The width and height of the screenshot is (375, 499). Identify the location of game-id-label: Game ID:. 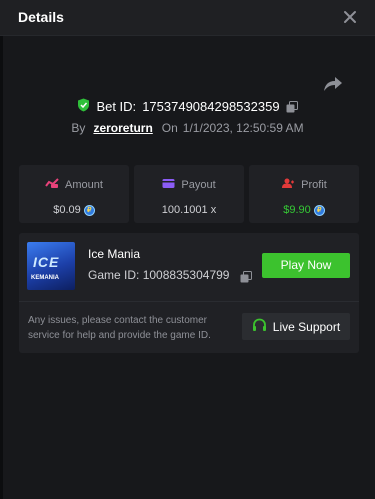
(114, 275).